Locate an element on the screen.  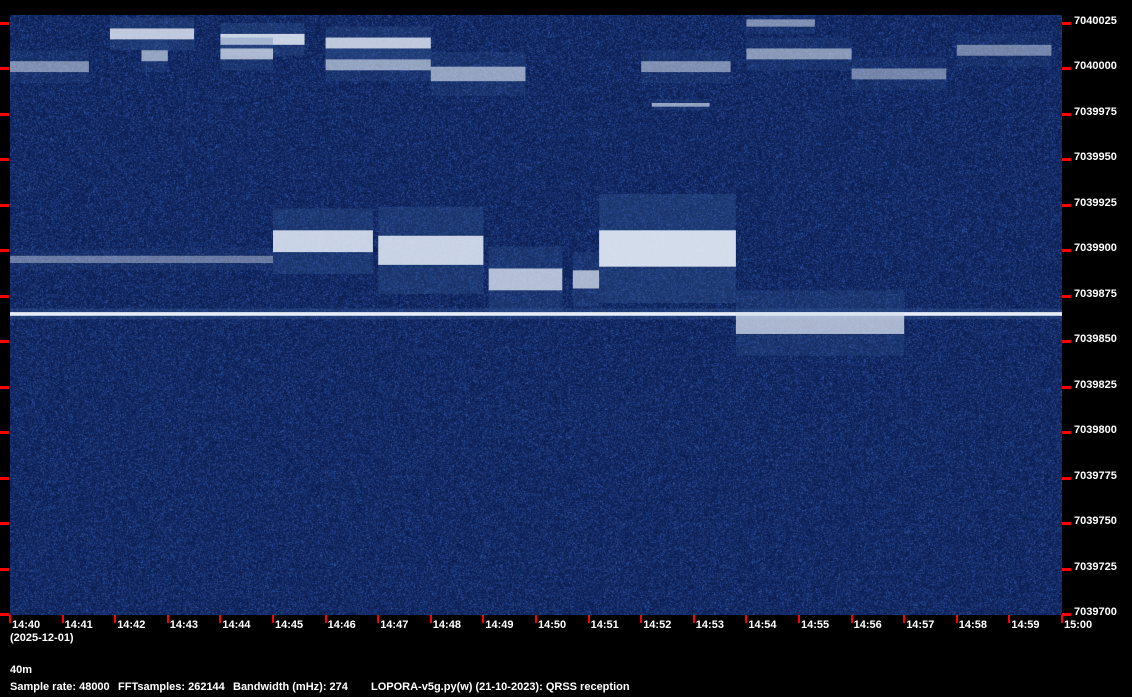
y-tick-label: 7039875 is located at coordinates (1095, 293).